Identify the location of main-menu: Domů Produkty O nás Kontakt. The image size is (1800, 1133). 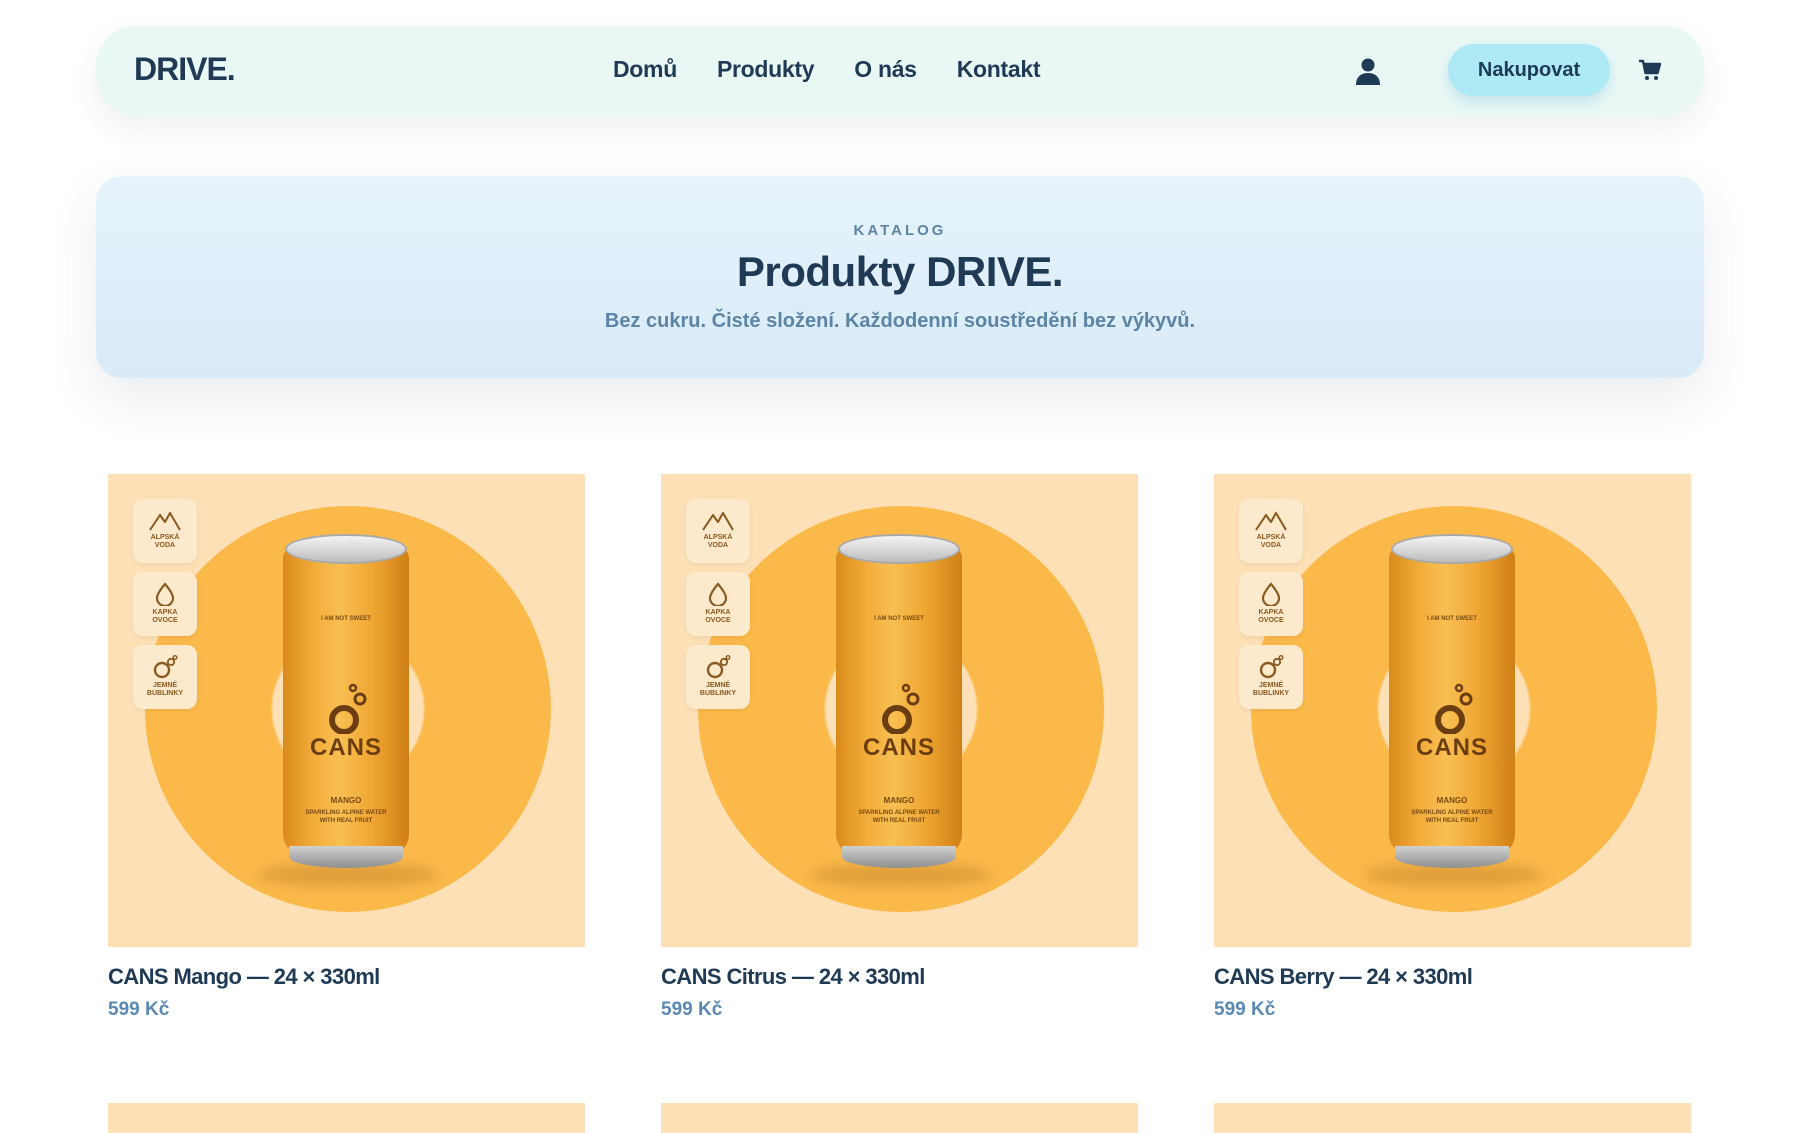
(827, 69).